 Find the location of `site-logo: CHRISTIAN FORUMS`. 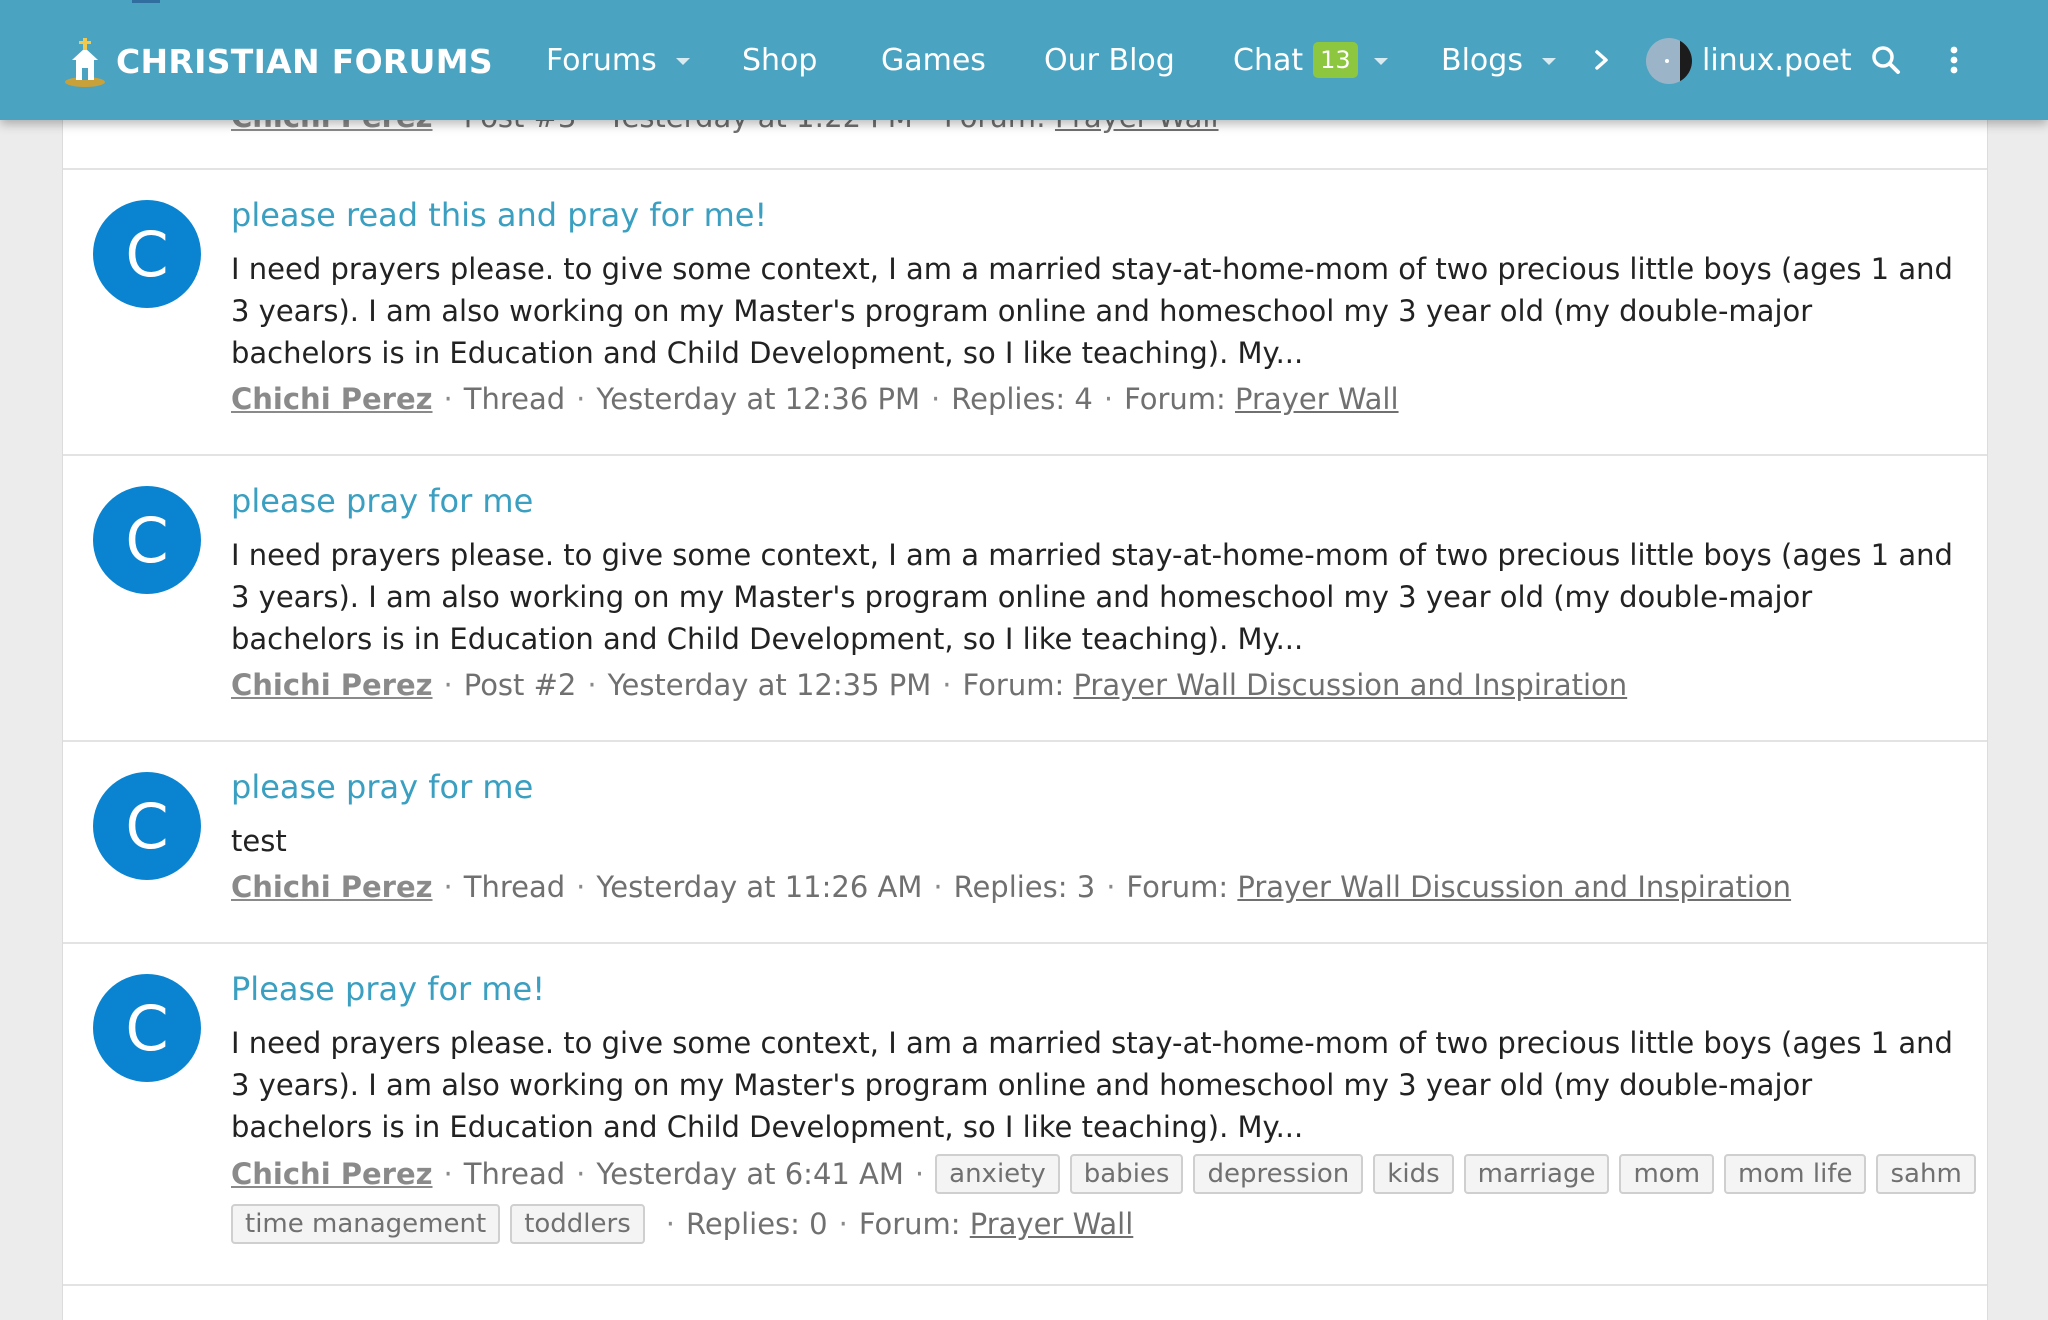

site-logo: CHRISTIAN FORUMS is located at coordinates (277, 61).